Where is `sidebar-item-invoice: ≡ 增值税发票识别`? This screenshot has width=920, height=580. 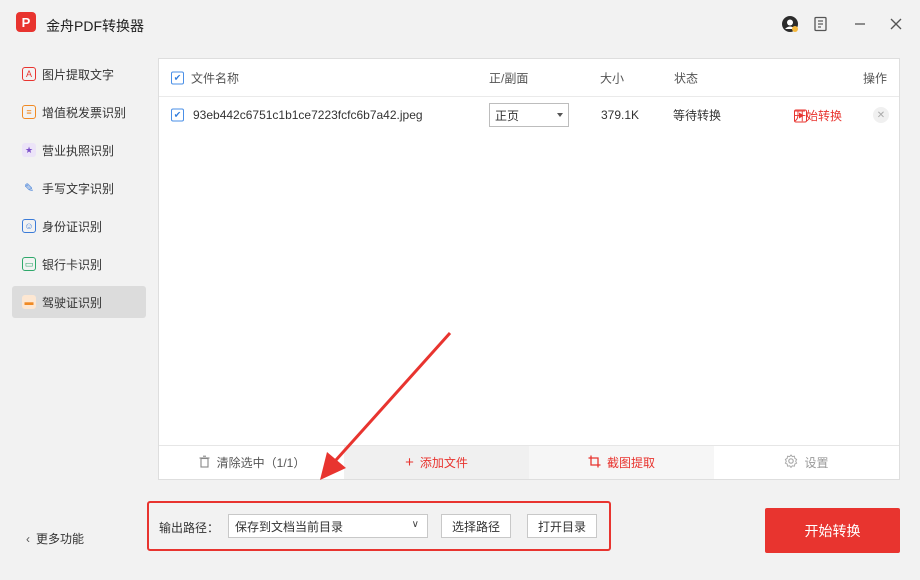 sidebar-item-invoice: ≡ 增值税发票识别 is located at coordinates (79, 112).